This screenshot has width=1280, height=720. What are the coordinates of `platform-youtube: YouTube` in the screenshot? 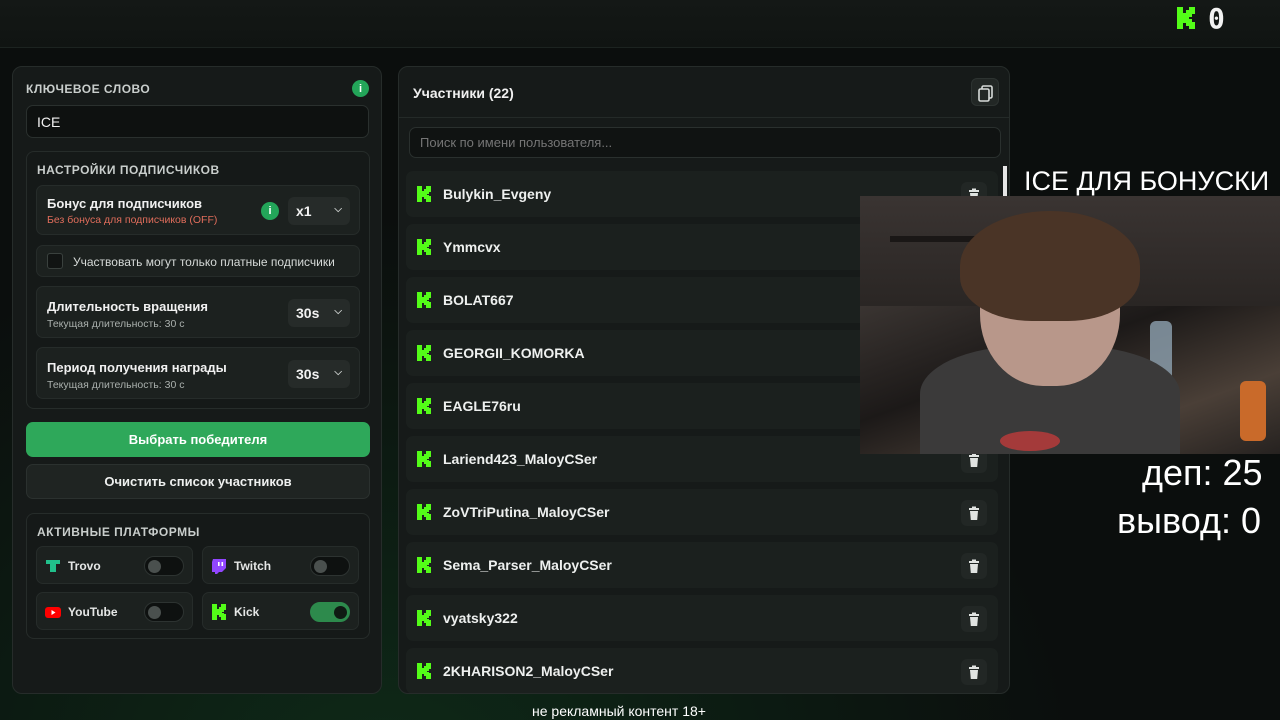 It's located at (114, 611).